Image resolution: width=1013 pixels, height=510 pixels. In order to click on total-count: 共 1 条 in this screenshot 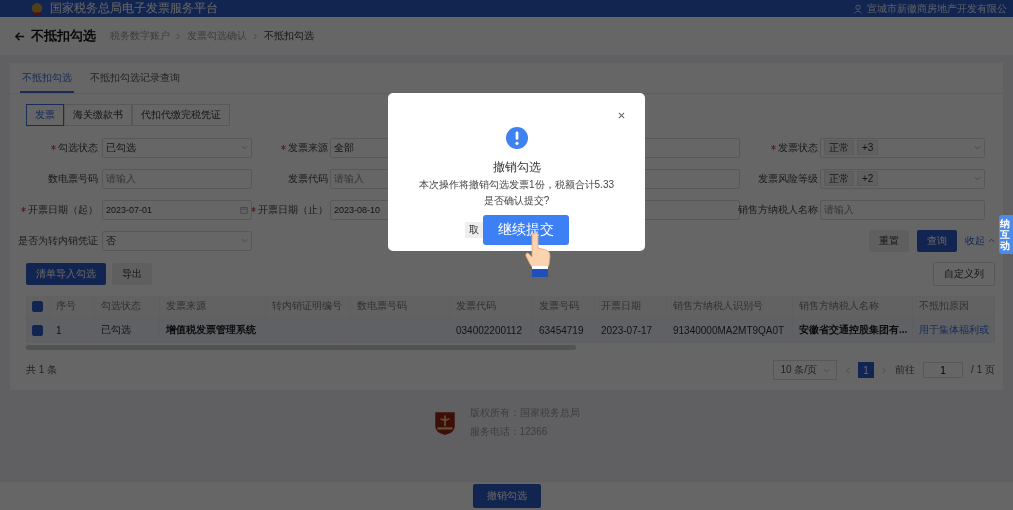, I will do `click(42, 370)`.